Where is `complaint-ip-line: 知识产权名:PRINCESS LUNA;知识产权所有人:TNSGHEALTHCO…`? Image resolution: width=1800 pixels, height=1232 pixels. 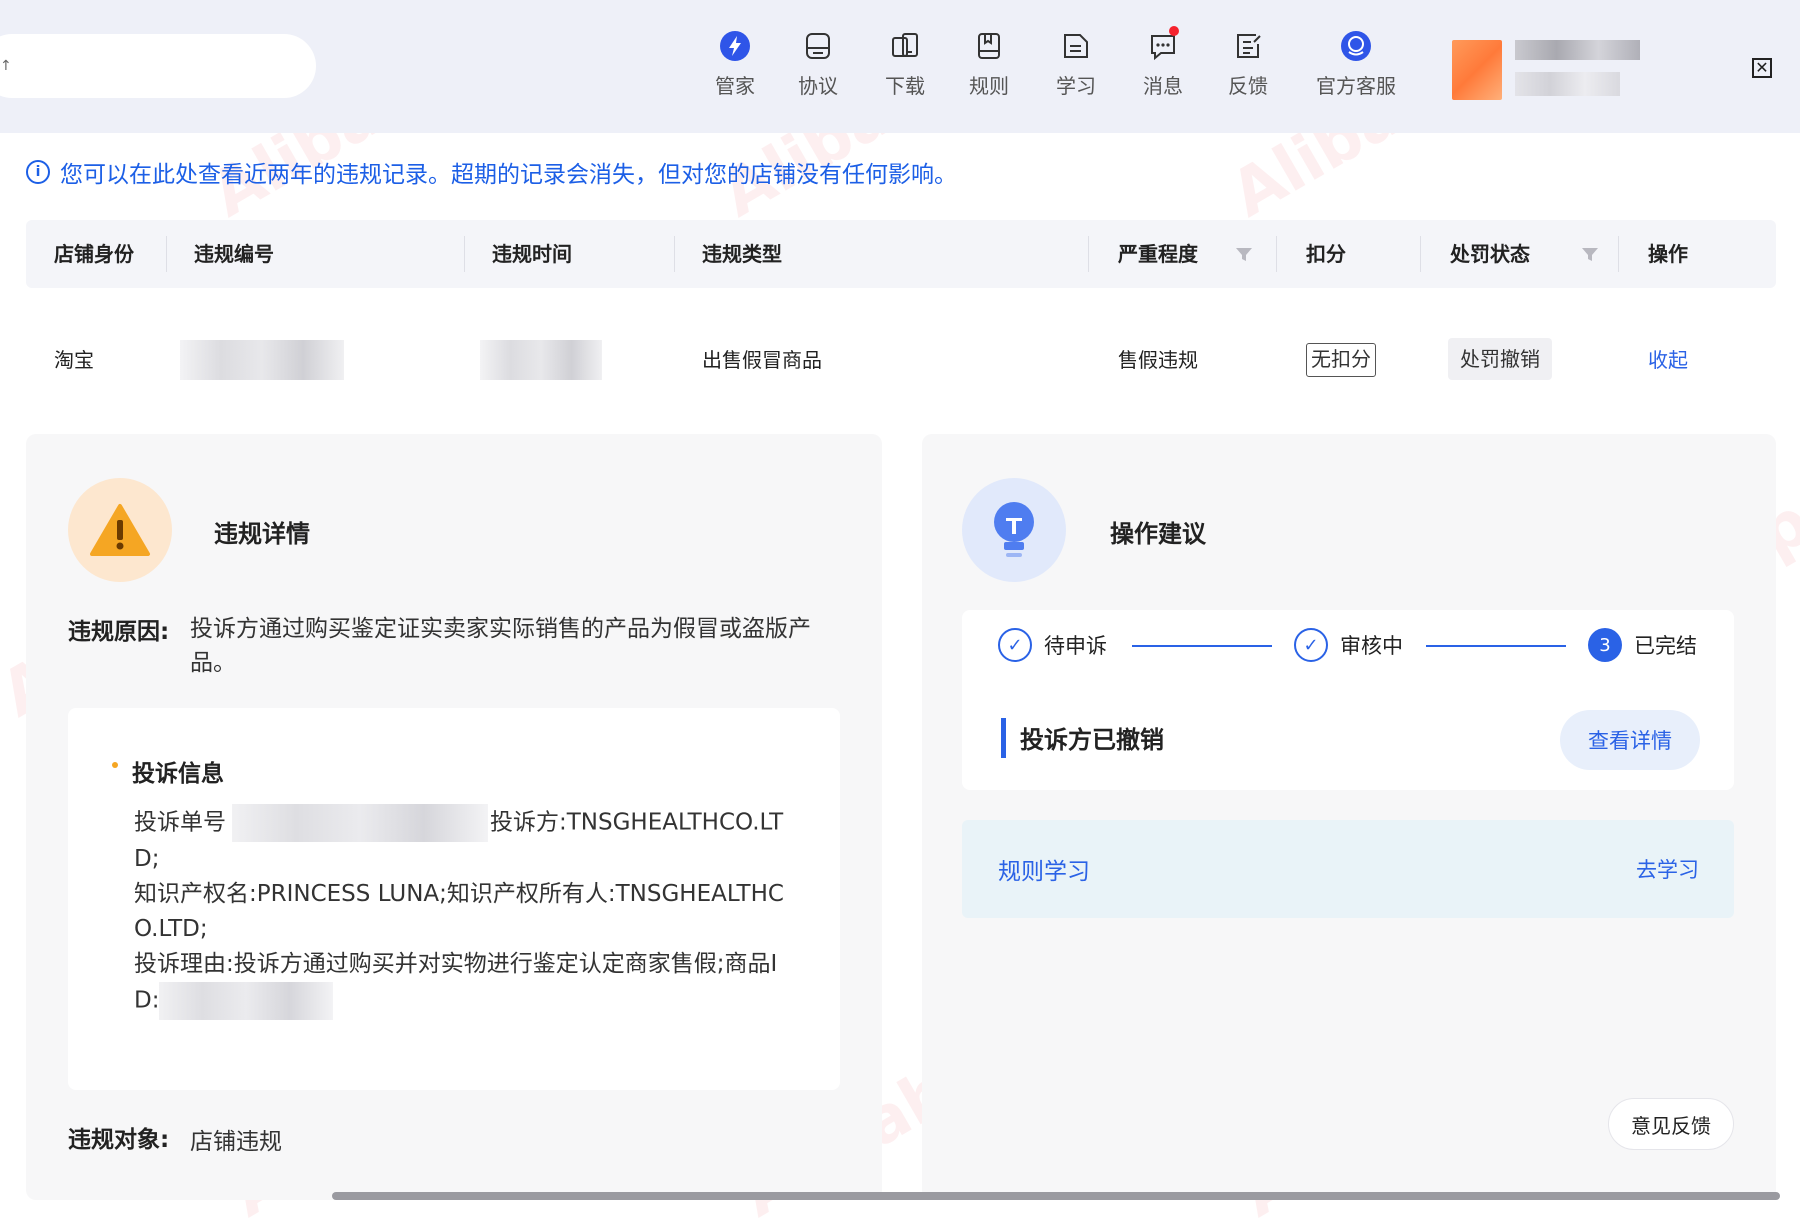 complaint-ip-line: 知识产权名:PRINCESS LUNA;知识产权所有人:TNSGHEALTHCO… is located at coordinates (459, 911).